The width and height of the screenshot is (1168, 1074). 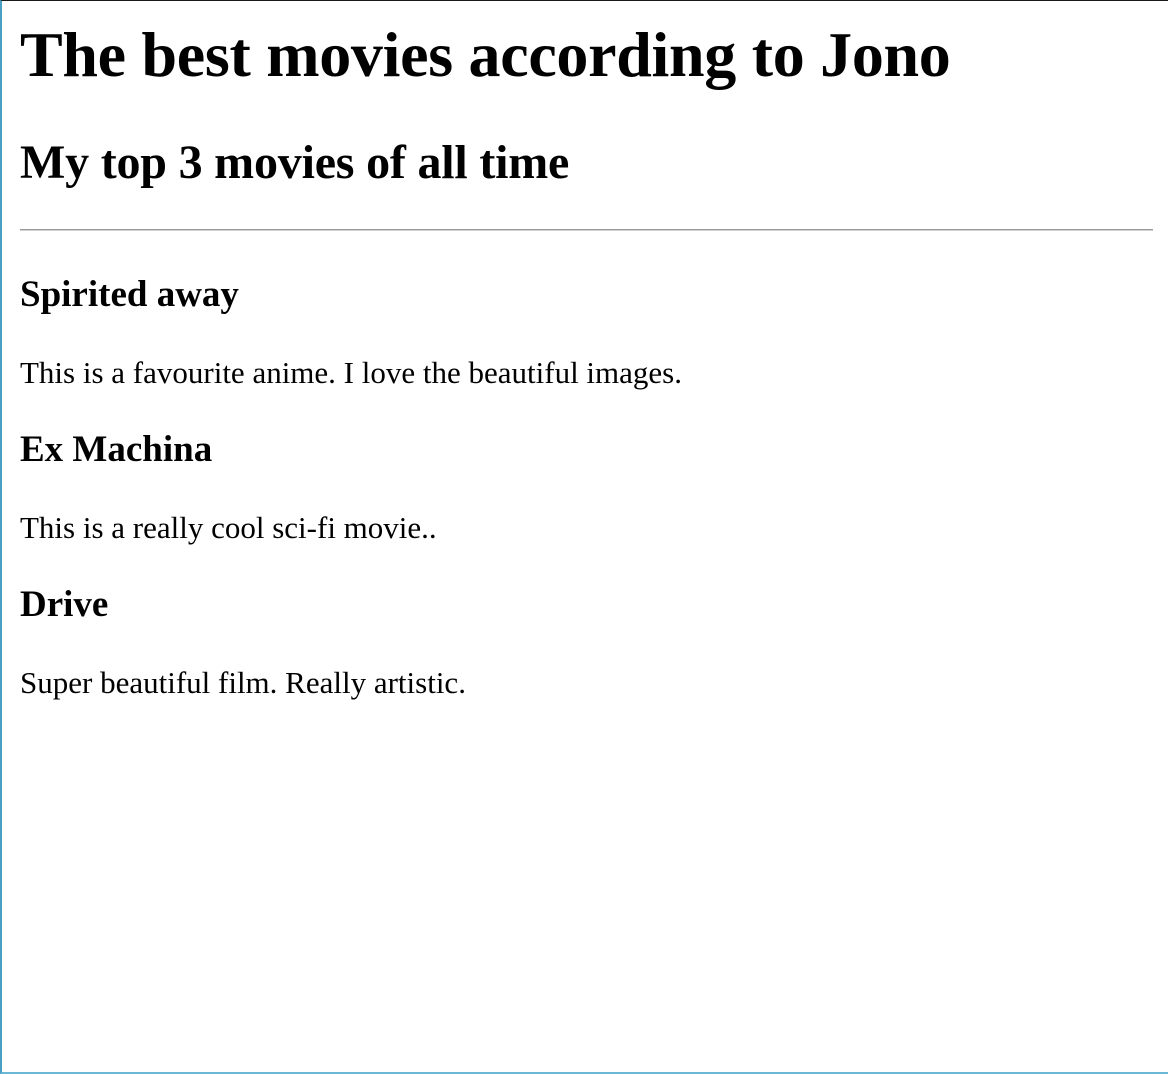 I want to click on section-divider, so click(x=586, y=230).